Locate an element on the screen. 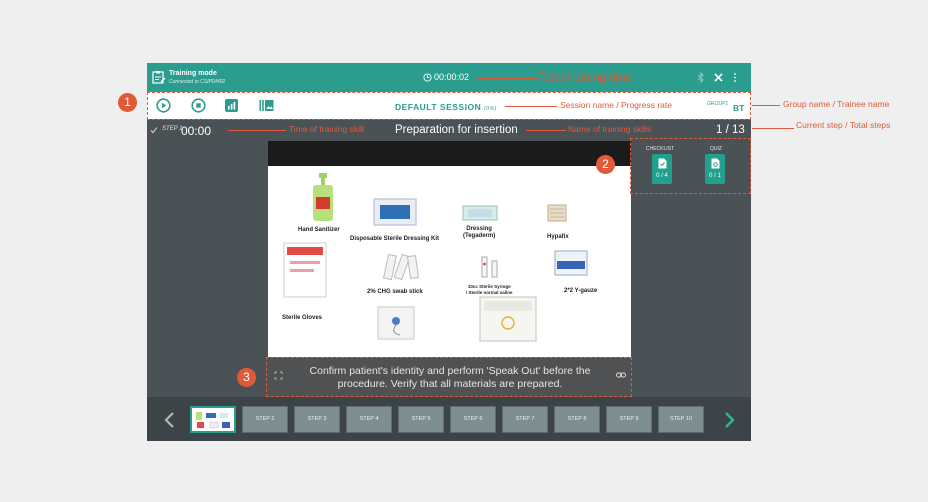  chg-swab-label: 2% CHG swab stick is located at coordinates (395, 292).